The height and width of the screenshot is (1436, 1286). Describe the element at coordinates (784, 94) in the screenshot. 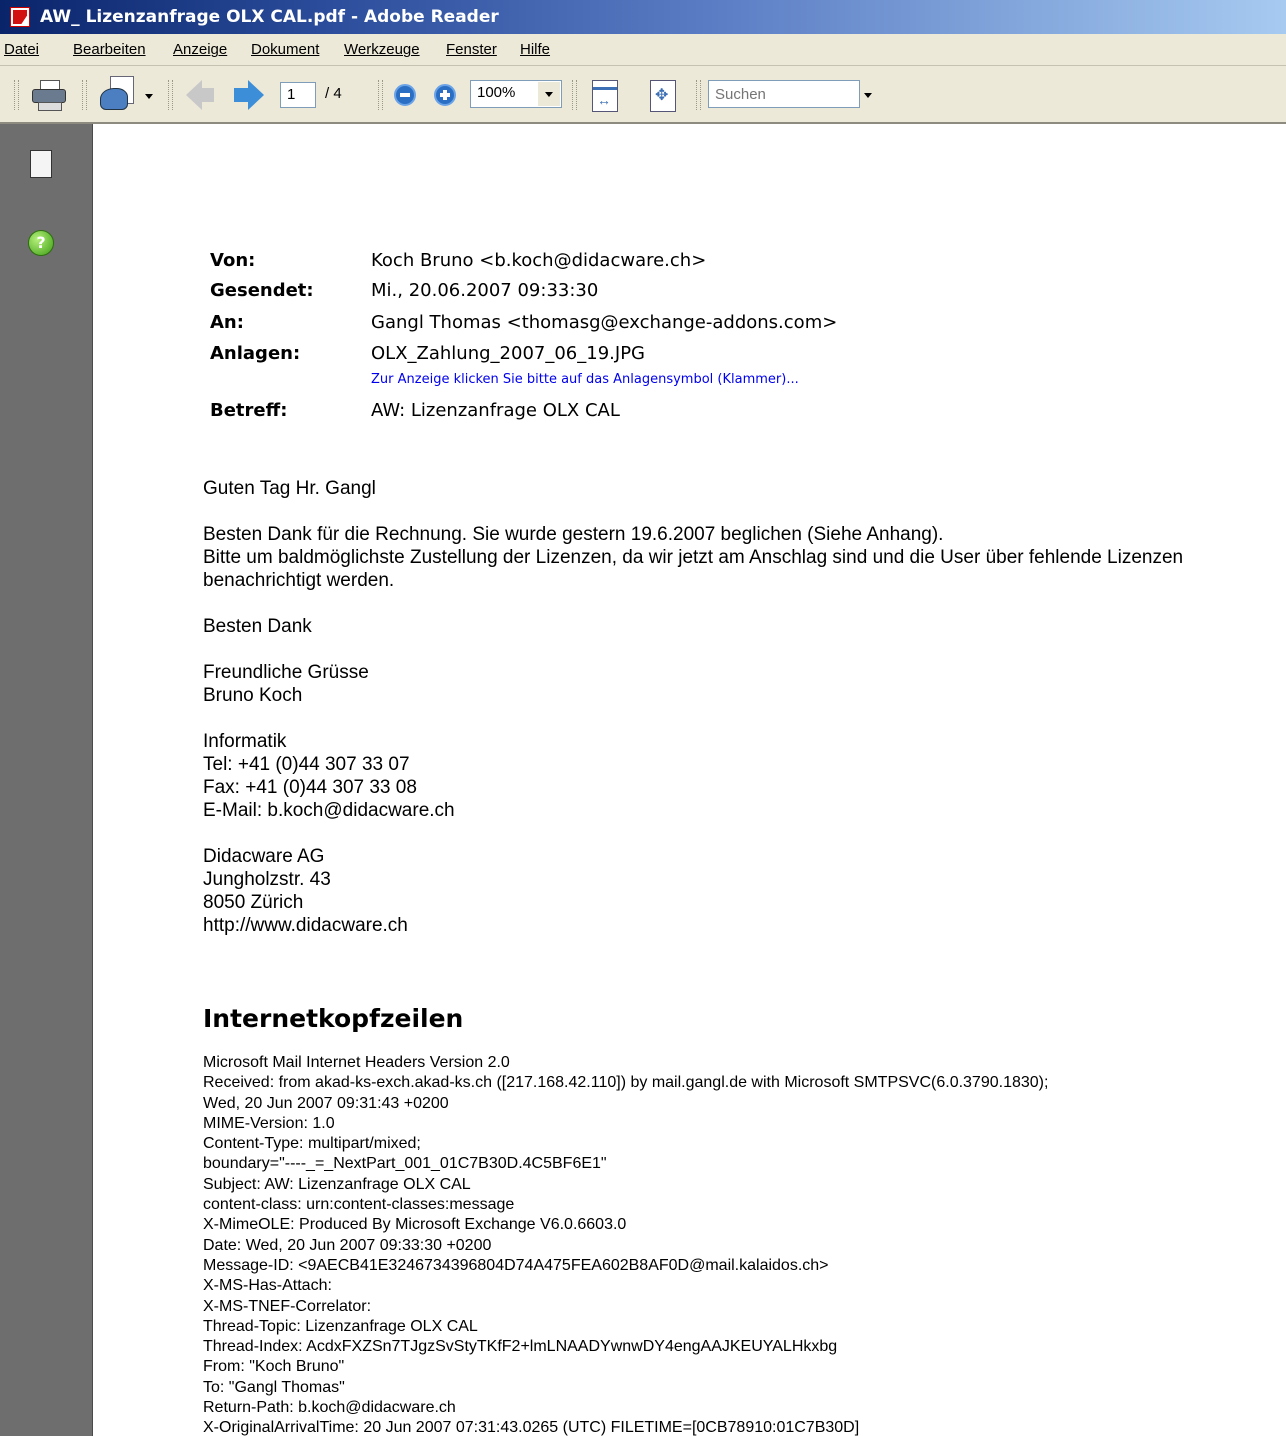

I see `search-input` at that location.